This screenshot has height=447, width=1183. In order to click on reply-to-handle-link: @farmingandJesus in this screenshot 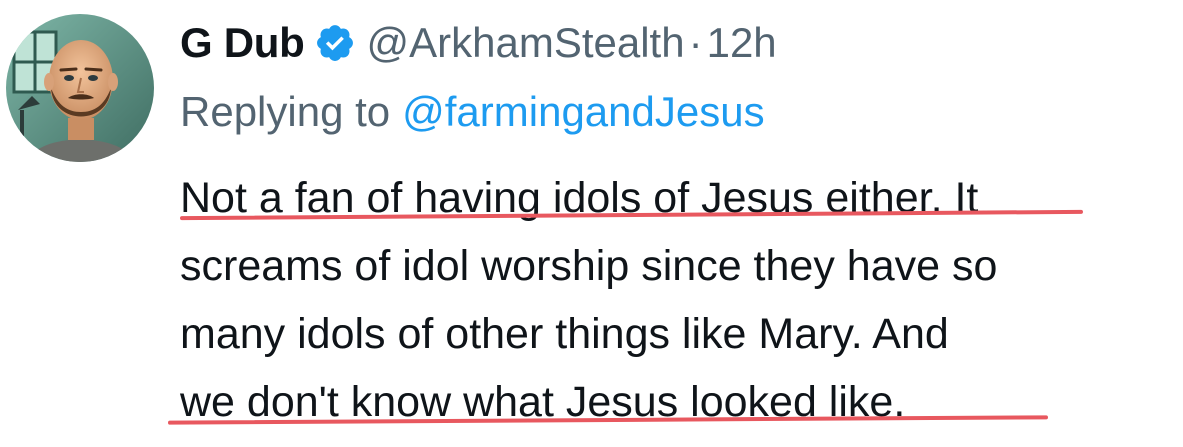, I will do `click(583, 112)`.